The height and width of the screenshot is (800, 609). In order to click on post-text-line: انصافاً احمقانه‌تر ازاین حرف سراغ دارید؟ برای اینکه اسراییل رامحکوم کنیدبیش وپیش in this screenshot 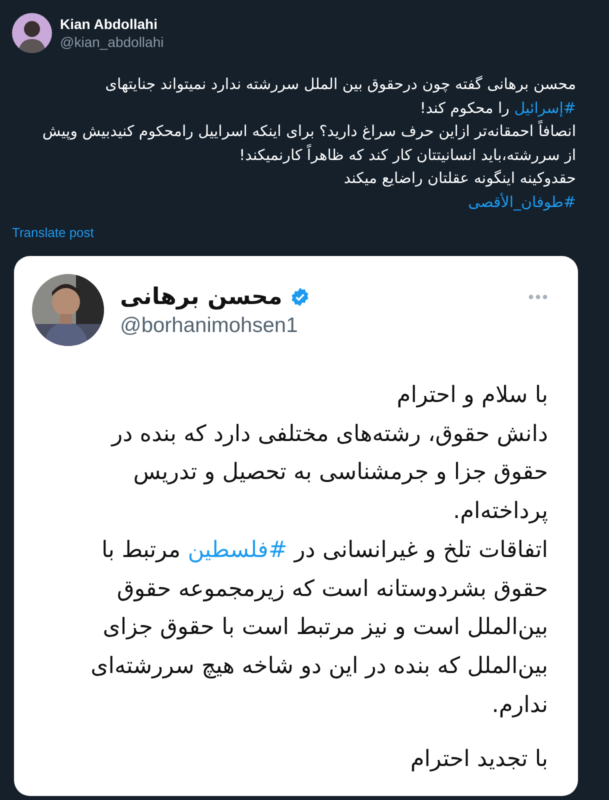, I will do `click(308, 131)`.